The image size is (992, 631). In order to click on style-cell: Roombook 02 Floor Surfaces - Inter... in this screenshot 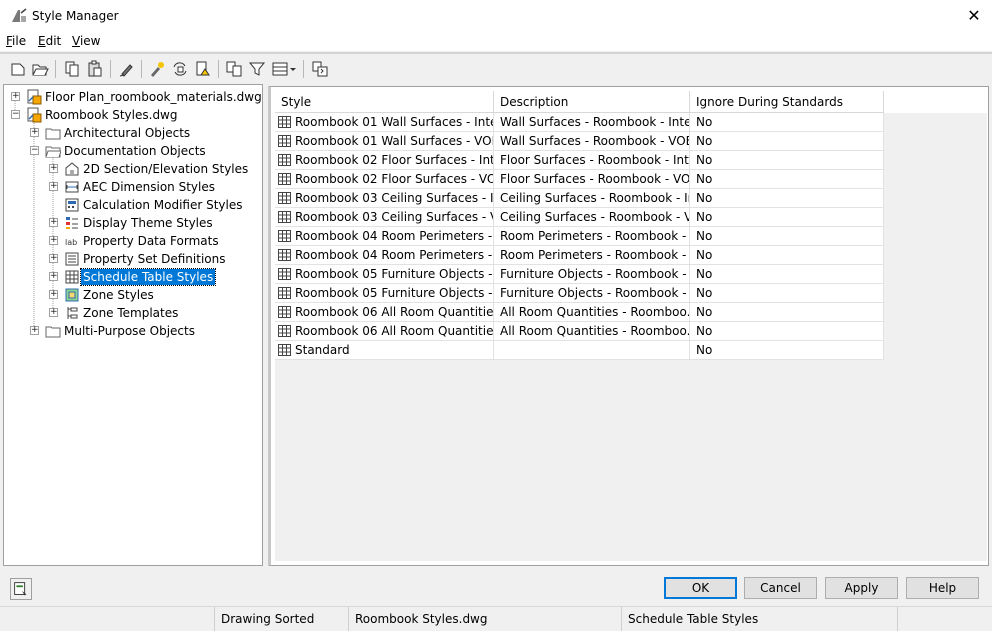, I will do `click(384, 160)`.